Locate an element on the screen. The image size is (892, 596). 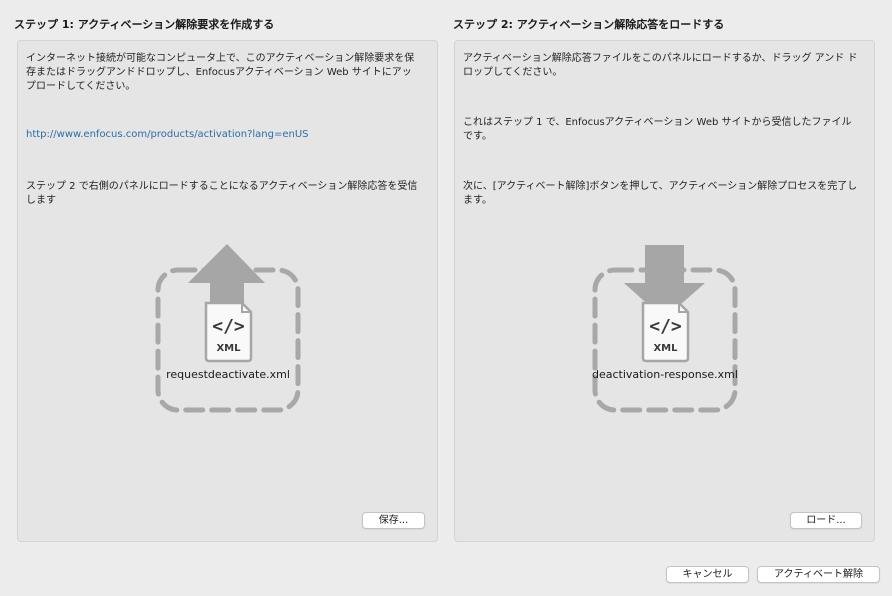
response-drop-zone: </> XML deactivation-response.xml is located at coordinates (665, 329).